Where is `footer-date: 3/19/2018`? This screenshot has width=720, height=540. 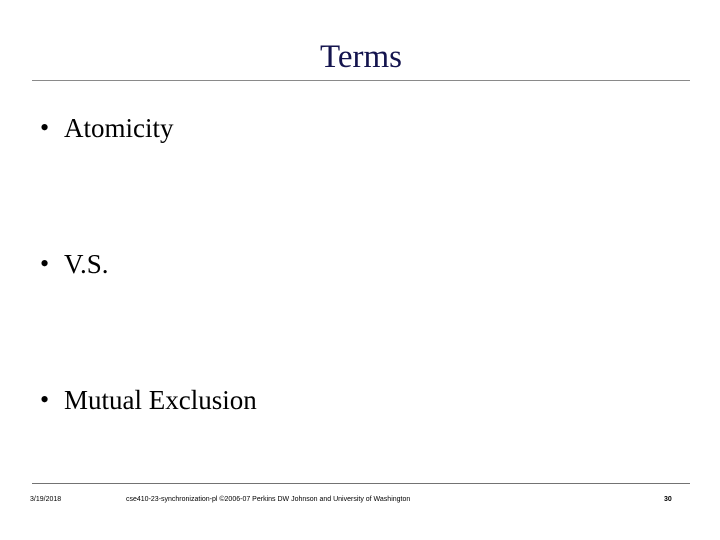 footer-date: 3/19/2018 is located at coordinates (46, 499).